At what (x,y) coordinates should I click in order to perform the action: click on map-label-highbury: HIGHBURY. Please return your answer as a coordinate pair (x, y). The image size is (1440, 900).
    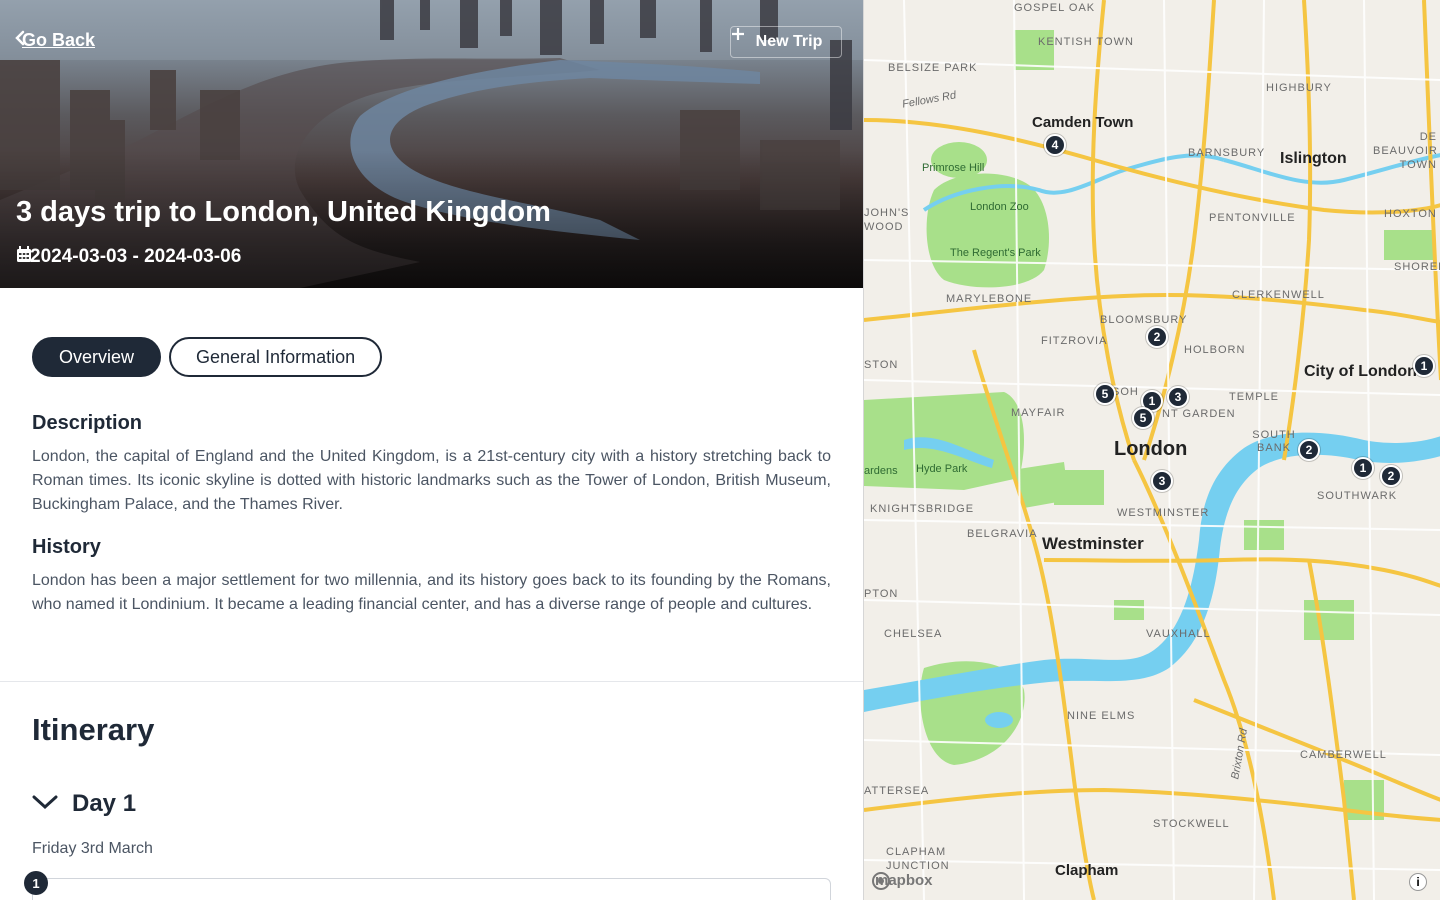
    Looking at the image, I should click on (1299, 88).